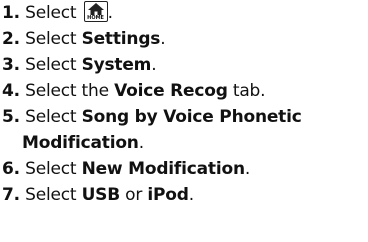 The height and width of the screenshot is (242, 368). Describe the element at coordinates (11, 65) in the screenshot. I see `step-number: 3.` at that location.